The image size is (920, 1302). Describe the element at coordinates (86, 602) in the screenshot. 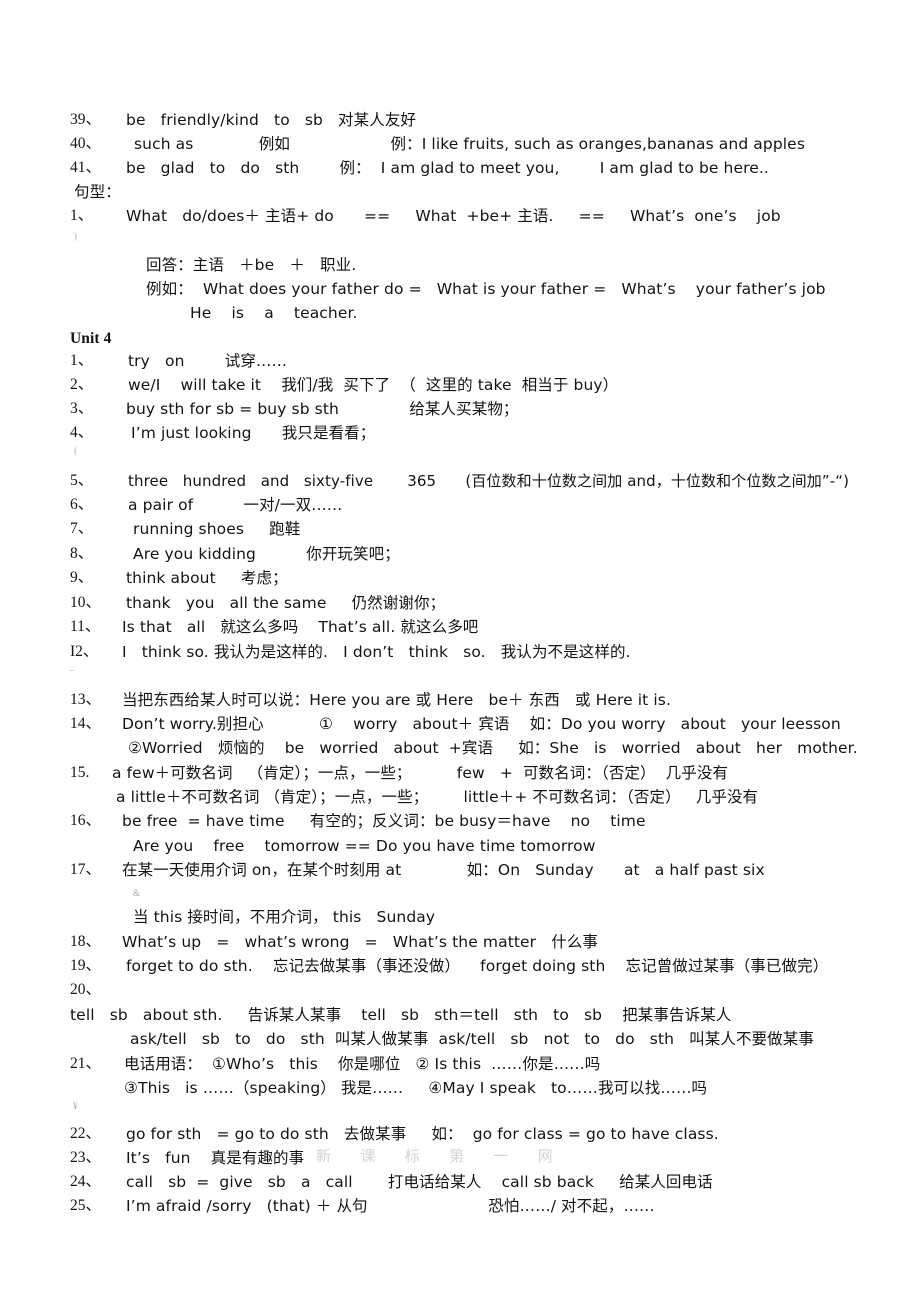

I see `list-item-number: 10、` at that location.